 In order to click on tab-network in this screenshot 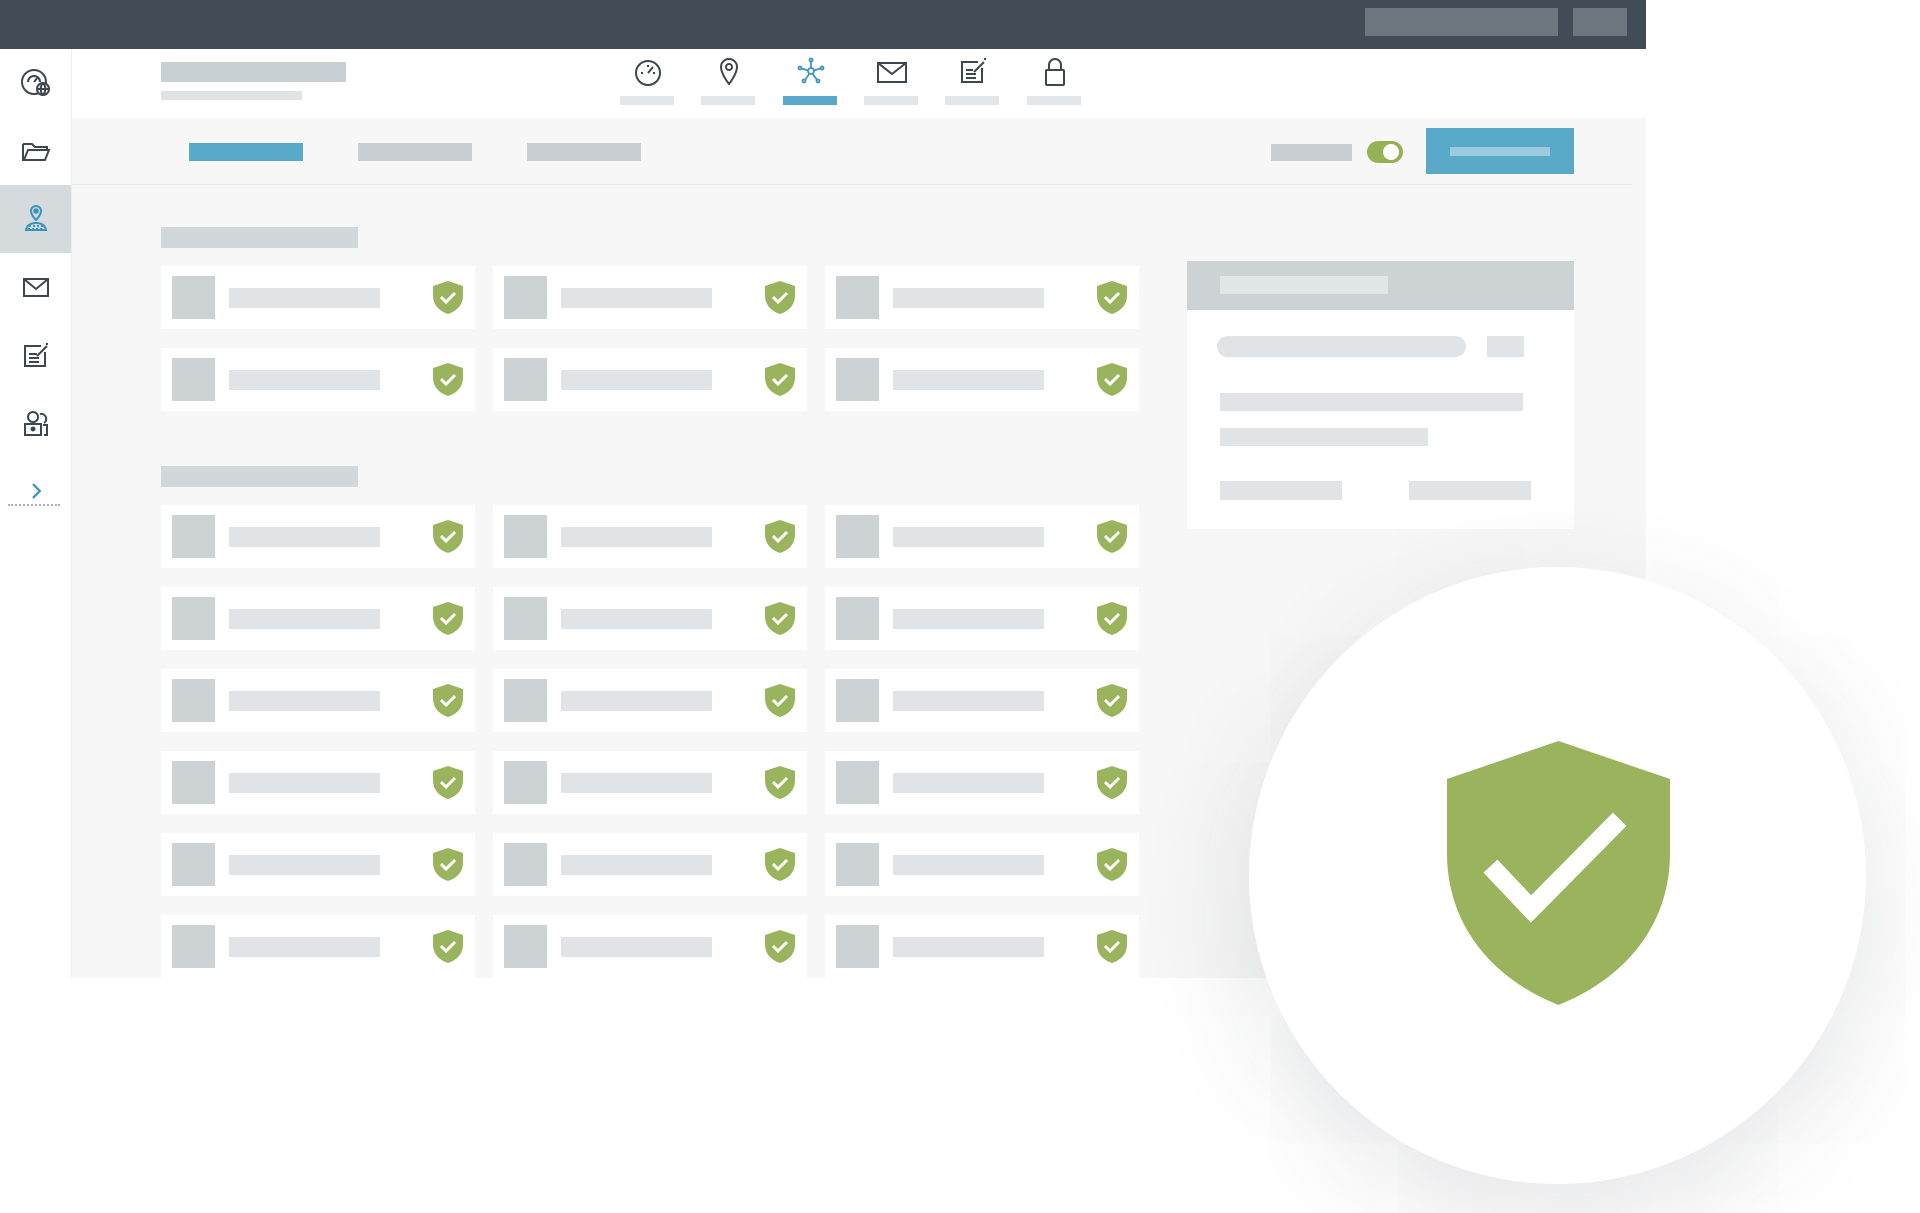, I will do `click(810, 81)`.